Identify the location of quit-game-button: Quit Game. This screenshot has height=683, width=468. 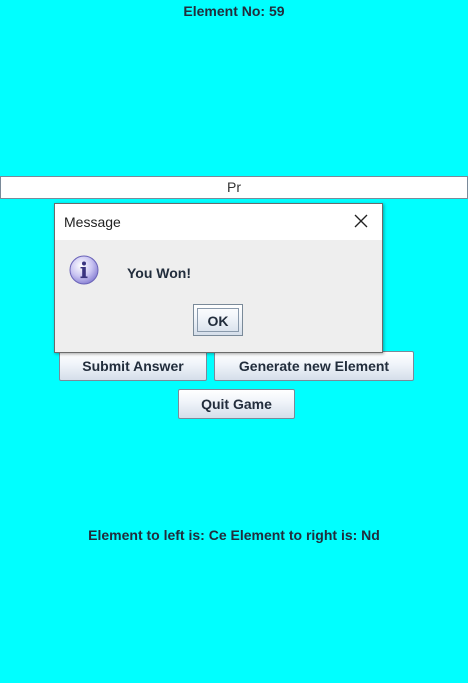
(236, 404).